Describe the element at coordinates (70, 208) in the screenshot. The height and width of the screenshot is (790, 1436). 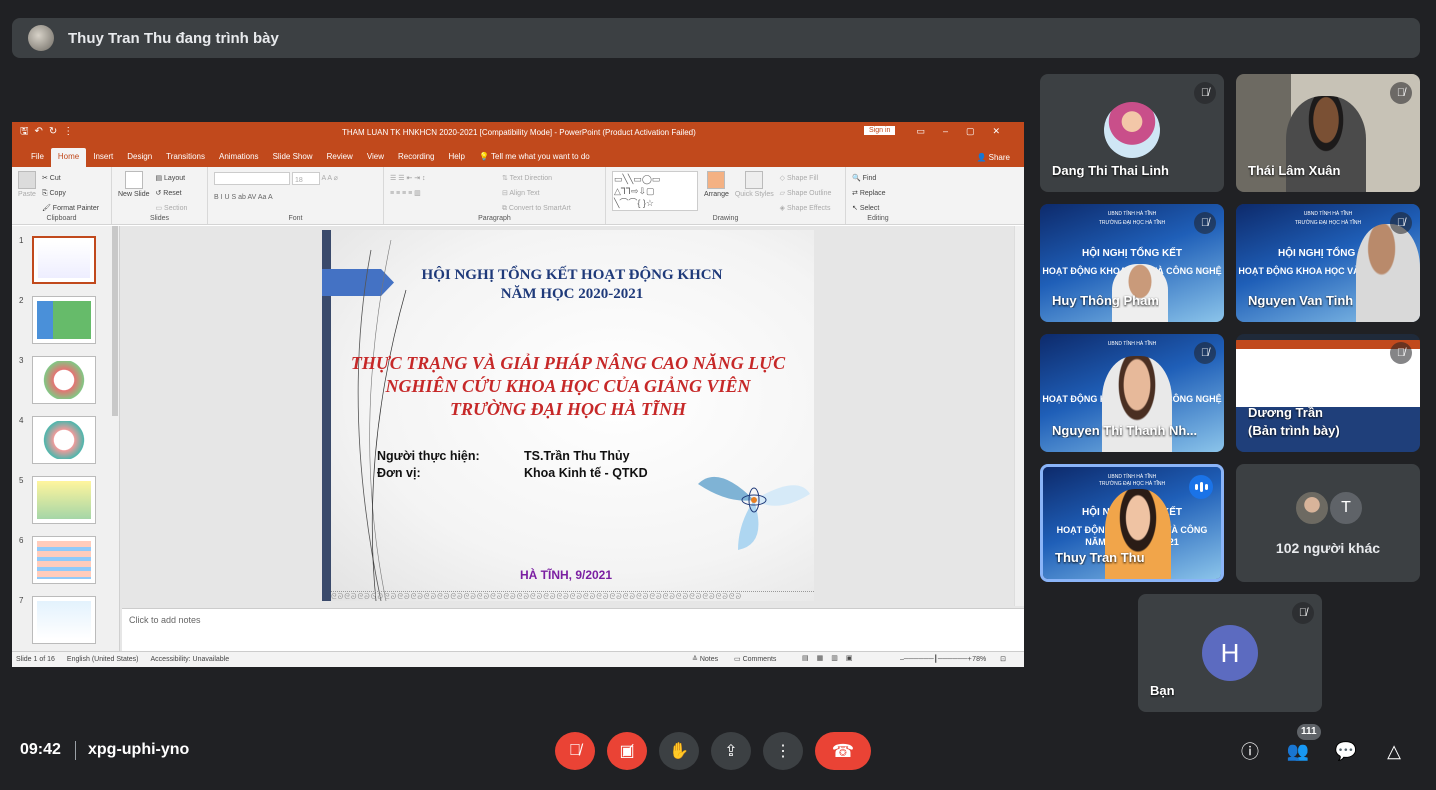
I see `format-painter-button: 🖌 Format Painter` at that location.